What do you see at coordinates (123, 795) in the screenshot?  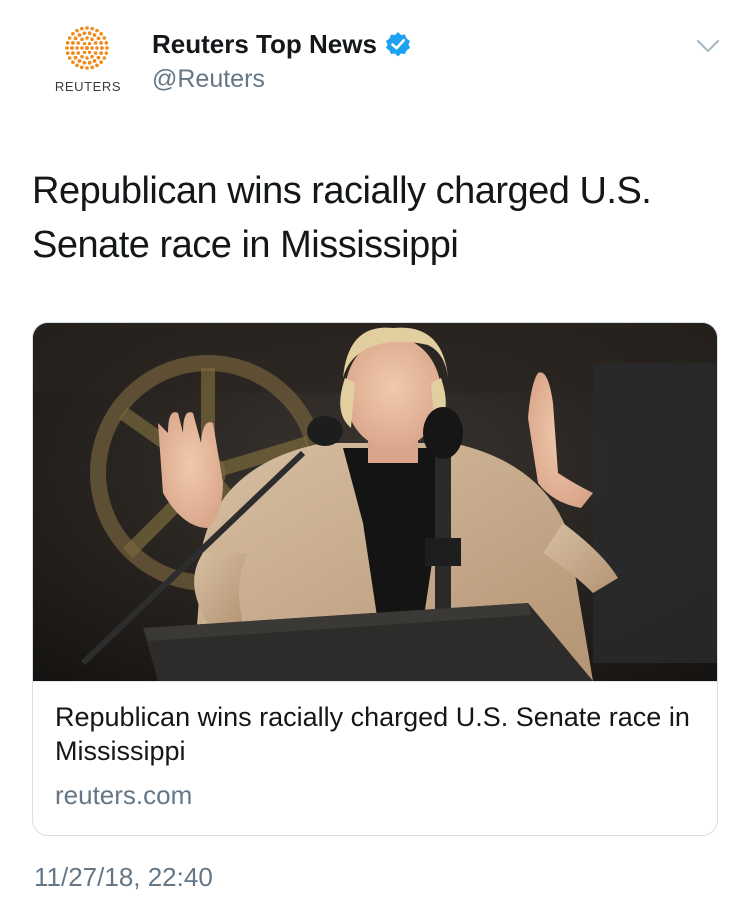 I see `card-domain: reuters.com` at bounding box center [123, 795].